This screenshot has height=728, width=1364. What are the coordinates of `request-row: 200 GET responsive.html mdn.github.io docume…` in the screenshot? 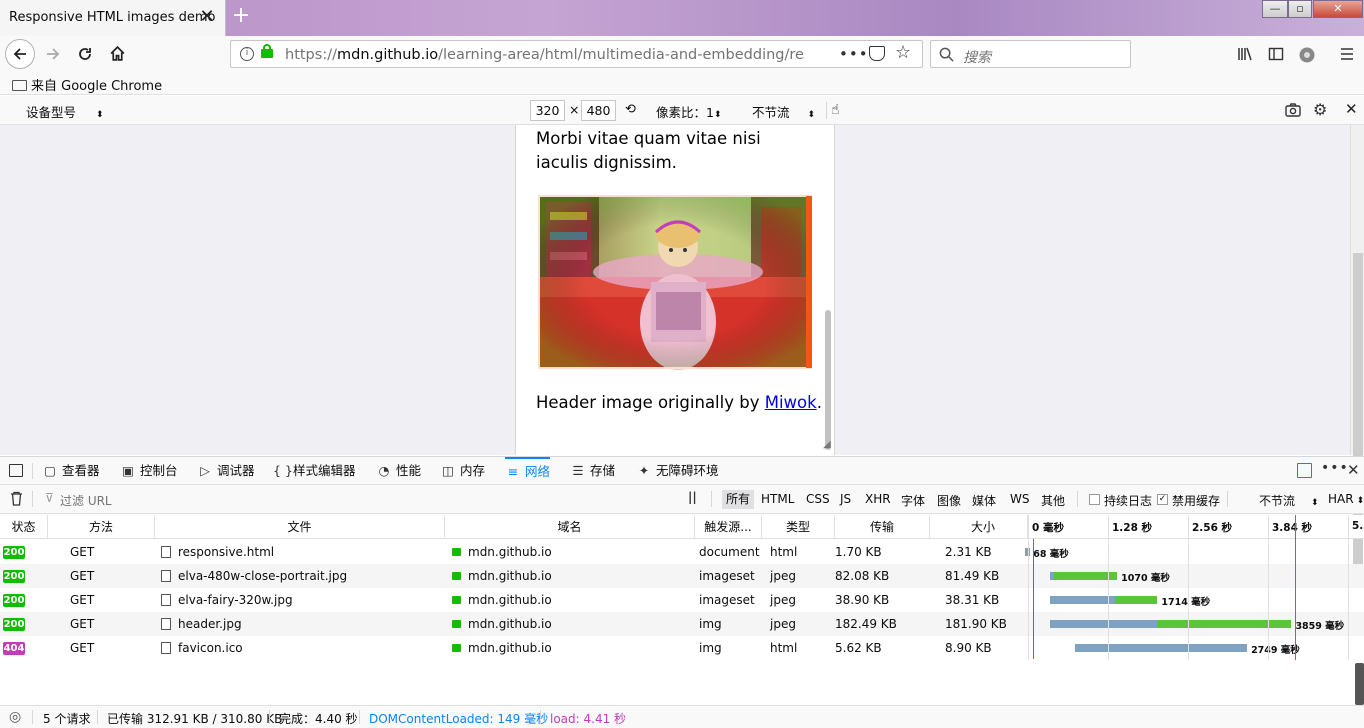 It's located at (682, 552).